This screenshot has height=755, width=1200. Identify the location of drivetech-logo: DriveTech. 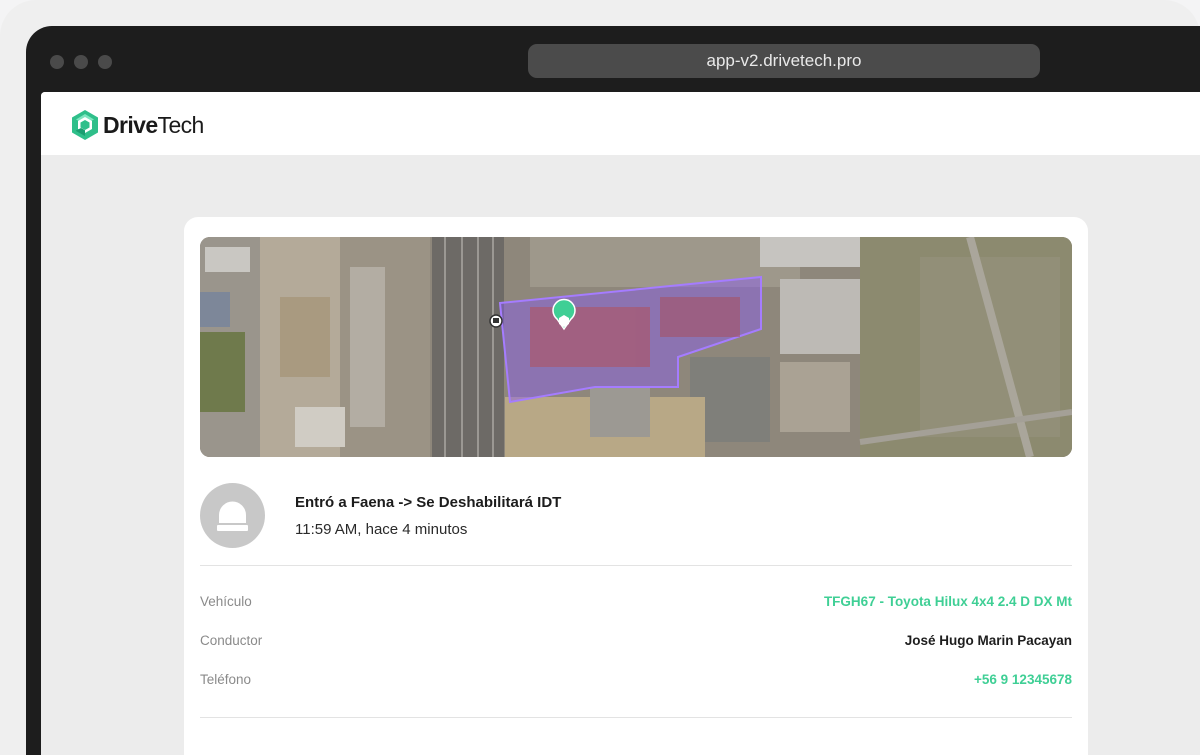
(137, 125).